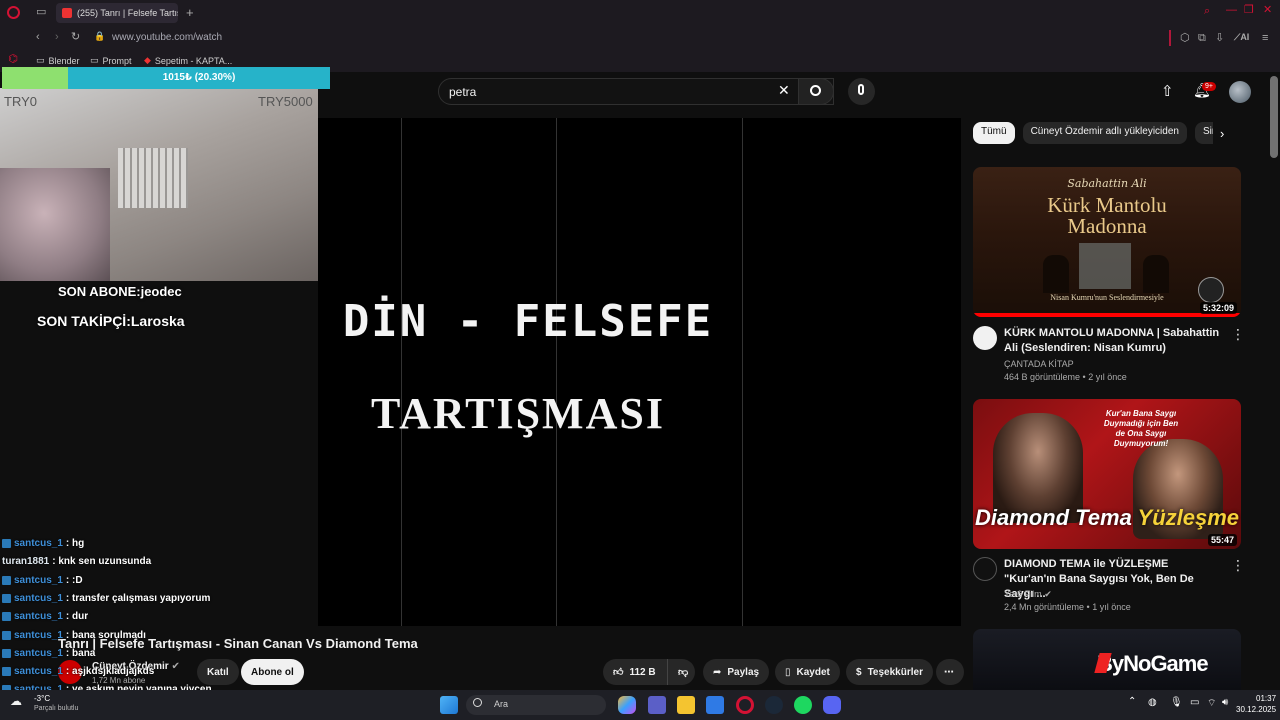 The image size is (1280, 720). I want to click on chat-username: turan1881, so click(26, 562).